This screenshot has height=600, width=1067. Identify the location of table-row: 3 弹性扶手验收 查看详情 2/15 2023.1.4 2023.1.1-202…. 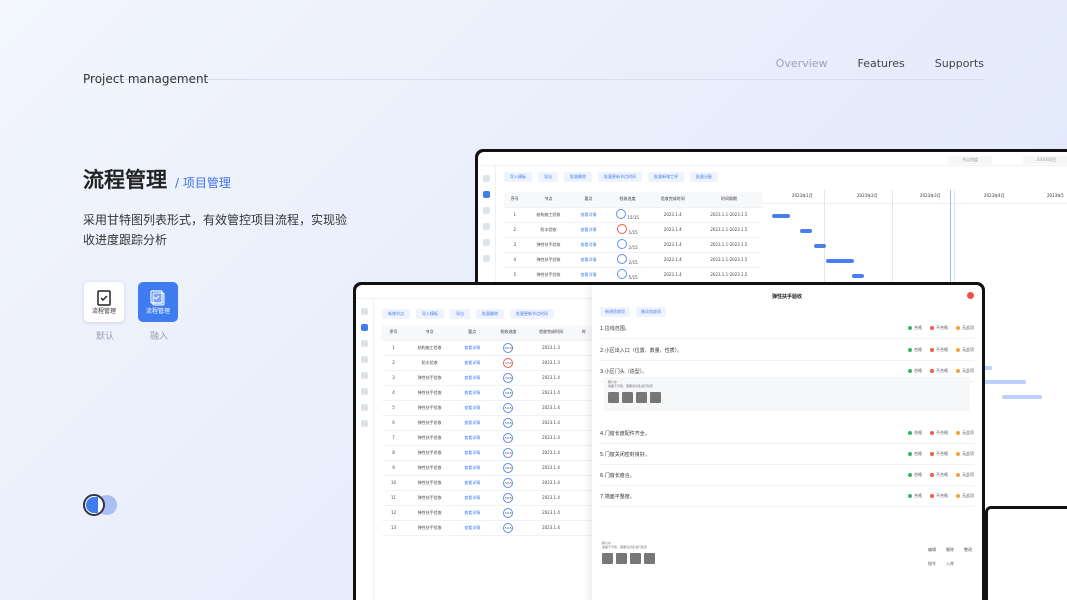
(633, 245).